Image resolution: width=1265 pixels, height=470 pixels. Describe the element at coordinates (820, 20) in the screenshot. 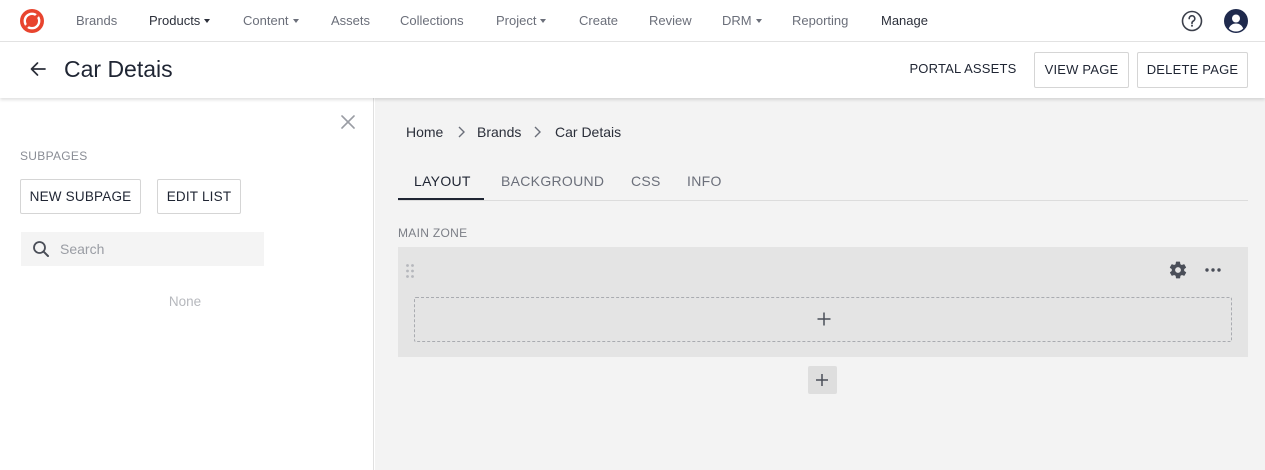

I see `nav-item-reporting: Reporting` at that location.